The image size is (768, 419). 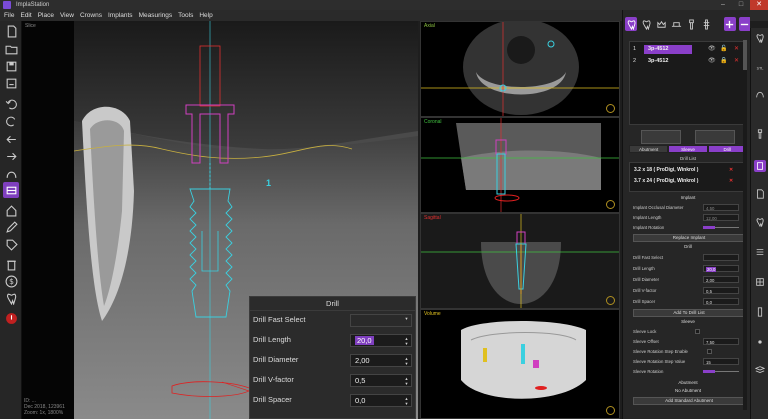 What do you see at coordinates (760, 312) in the screenshot?
I see `ruler-v-icon` at bounding box center [760, 312].